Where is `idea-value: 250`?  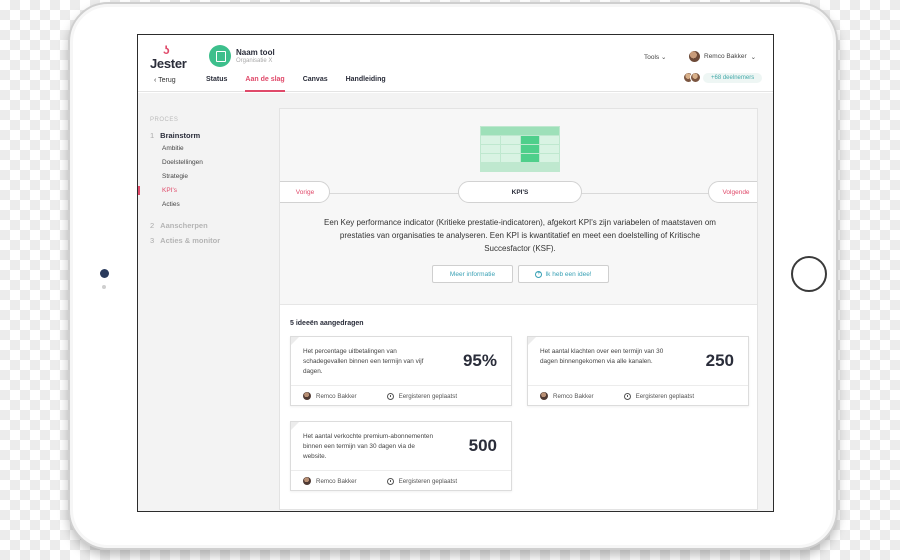 idea-value: 250 is located at coordinates (719, 360).